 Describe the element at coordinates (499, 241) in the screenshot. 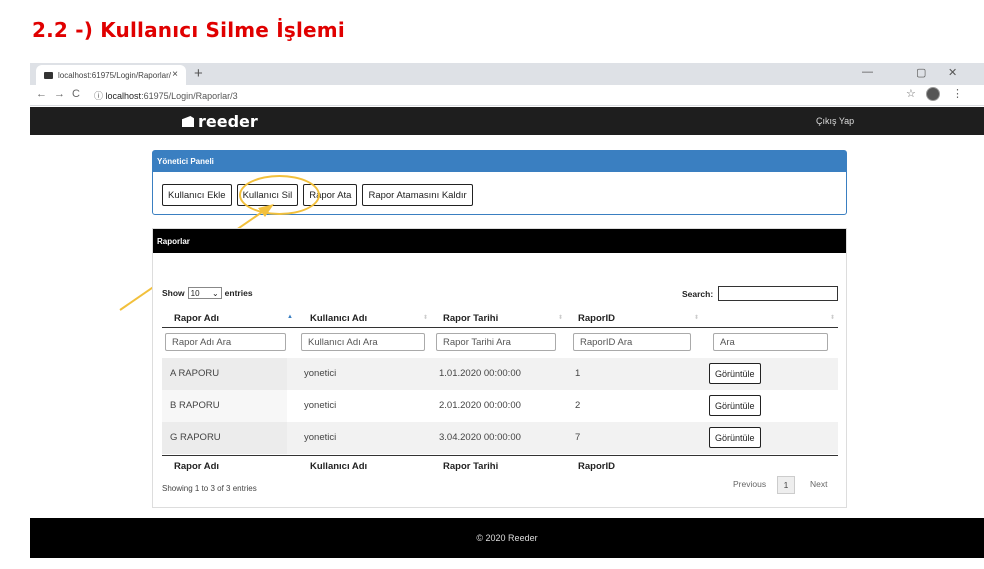

I see `reports-panel-title: Raporlar` at that location.